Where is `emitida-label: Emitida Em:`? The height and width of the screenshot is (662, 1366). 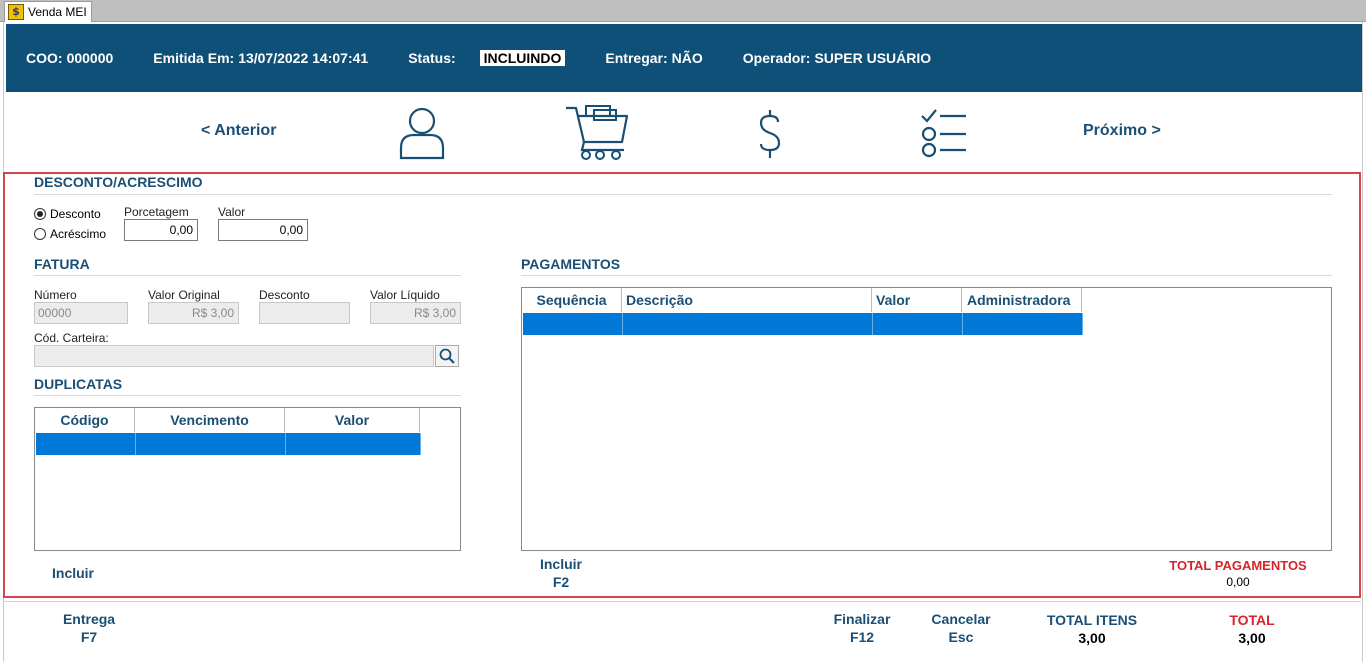 emitida-label: Emitida Em: is located at coordinates (194, 58).